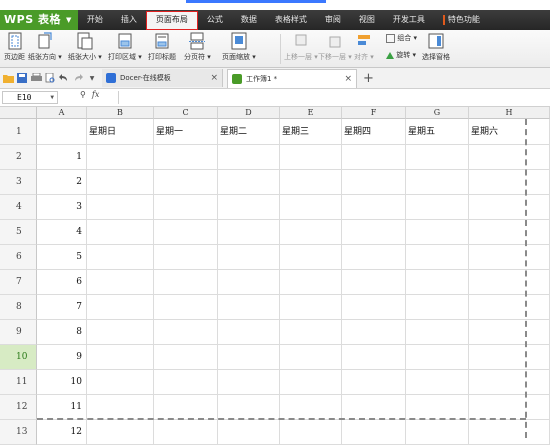 This screenshot has height=445, width=550. What do you see at coordinates (333, 97) in the screenshot?
I see `formula-input` at bounding box center [333, 97].